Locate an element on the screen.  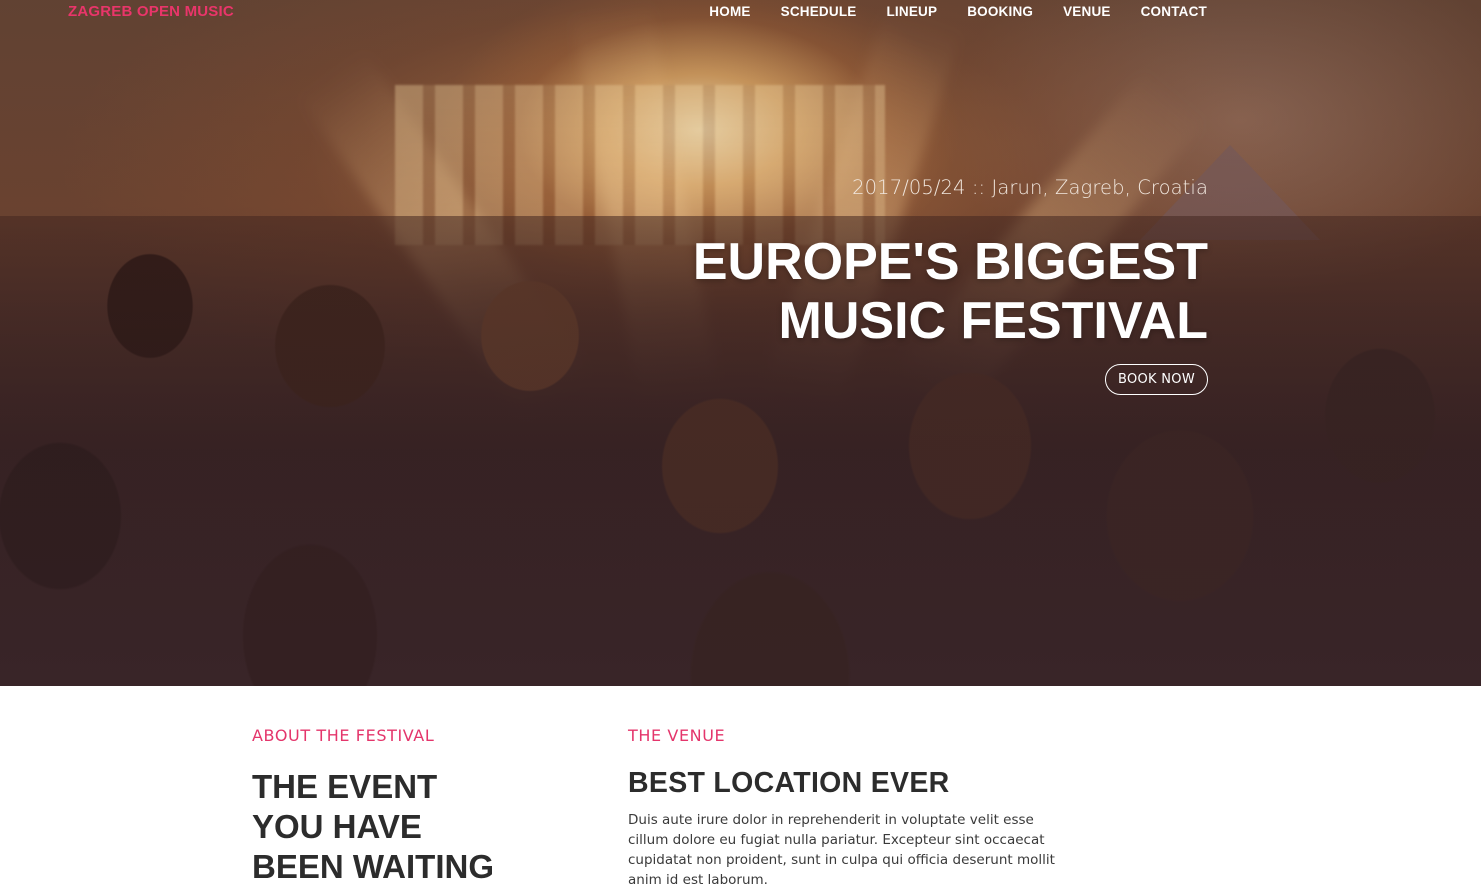
nav-schedule: SCHEDULE is located at coordinates (819, 11).